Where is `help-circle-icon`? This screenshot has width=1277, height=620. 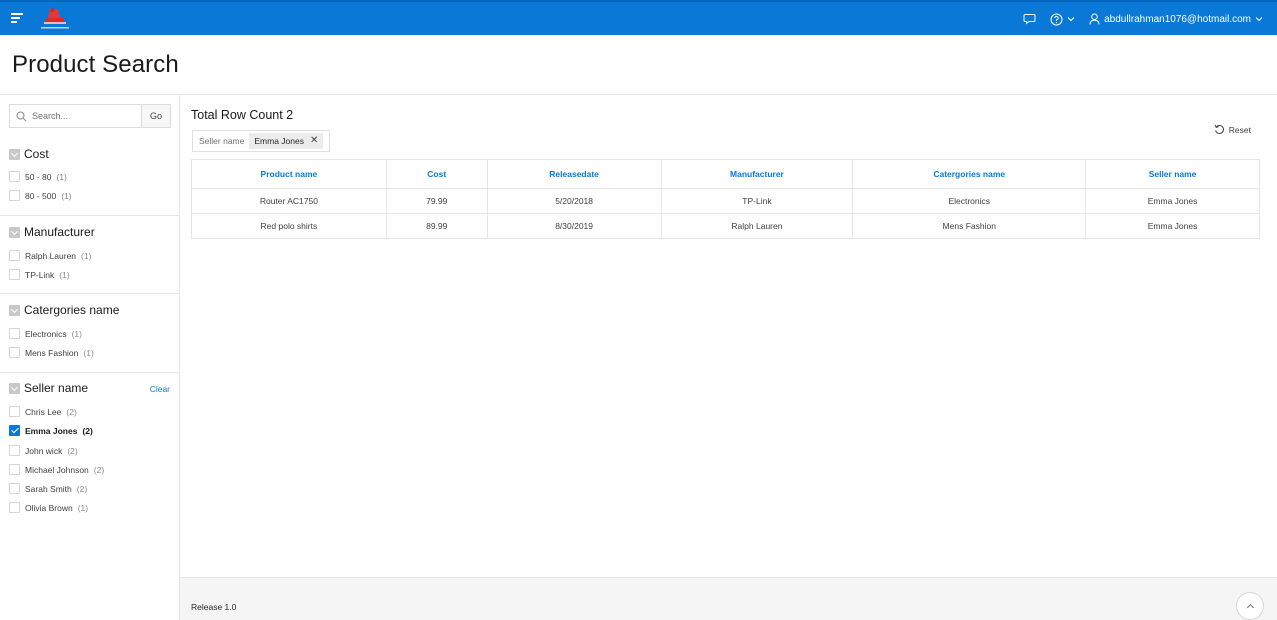
help-circle-icon is located at coordinates (1056, 19).